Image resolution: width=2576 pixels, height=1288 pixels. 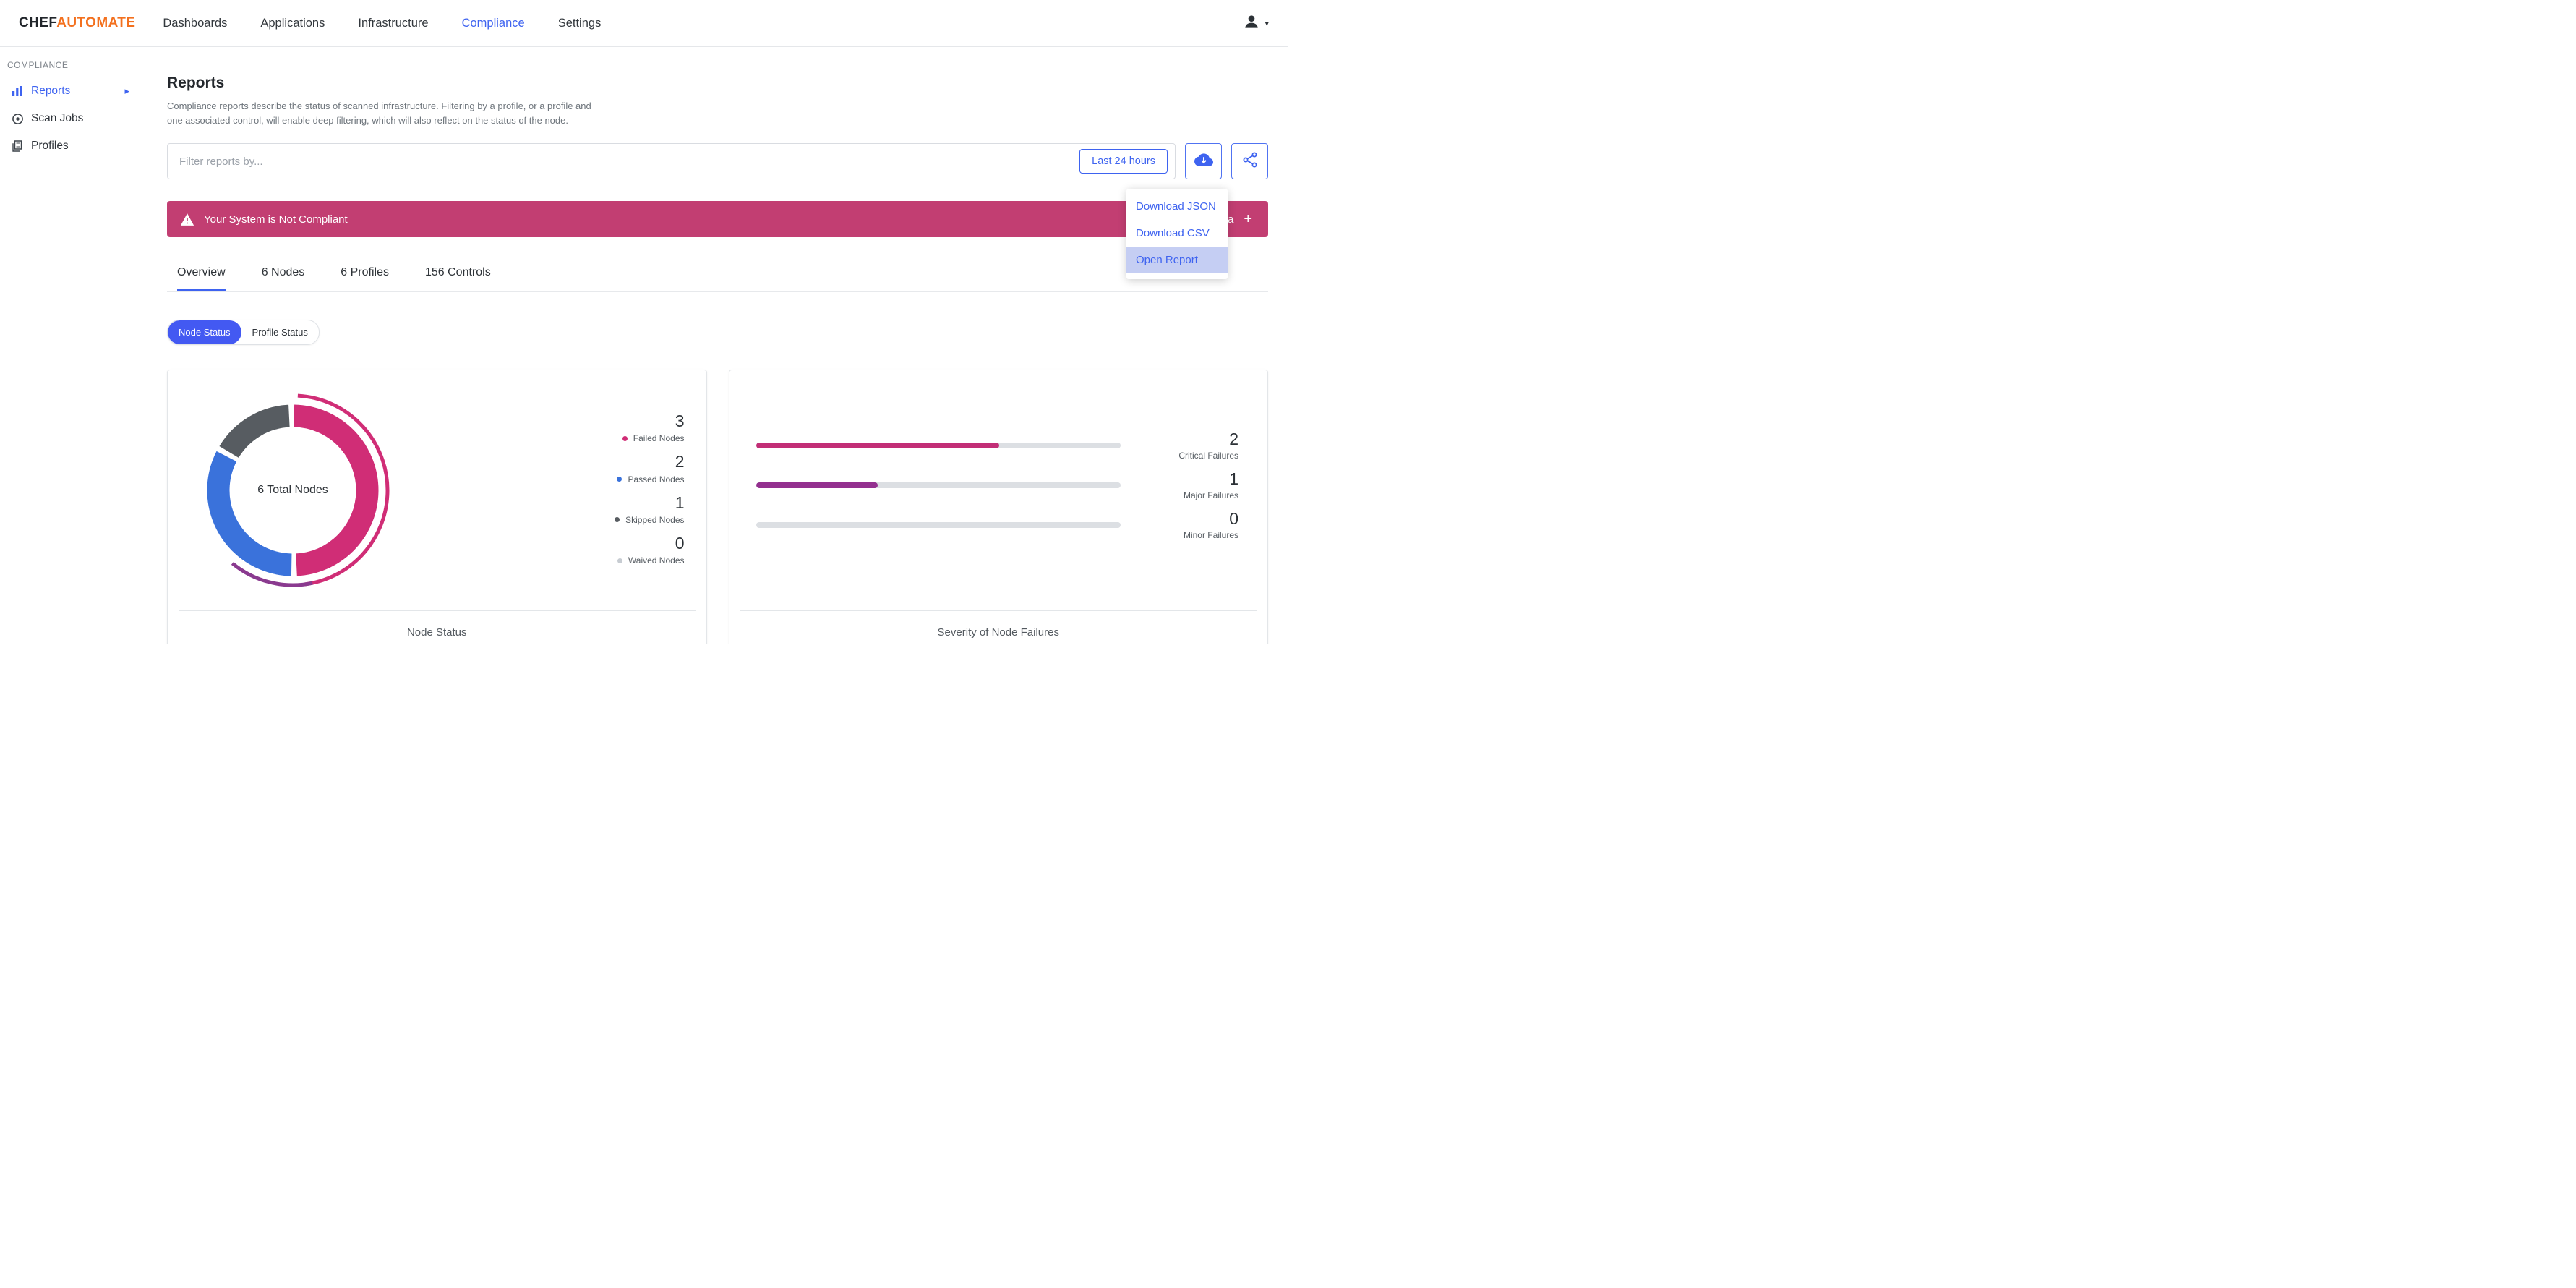 What do you see at coordinates (70, 345) in the screenshot?
I see `compliance-sidebar: COMPLIANCE Reports ▸ Scan Jobs Profiles` at bounding box center [70, 345].